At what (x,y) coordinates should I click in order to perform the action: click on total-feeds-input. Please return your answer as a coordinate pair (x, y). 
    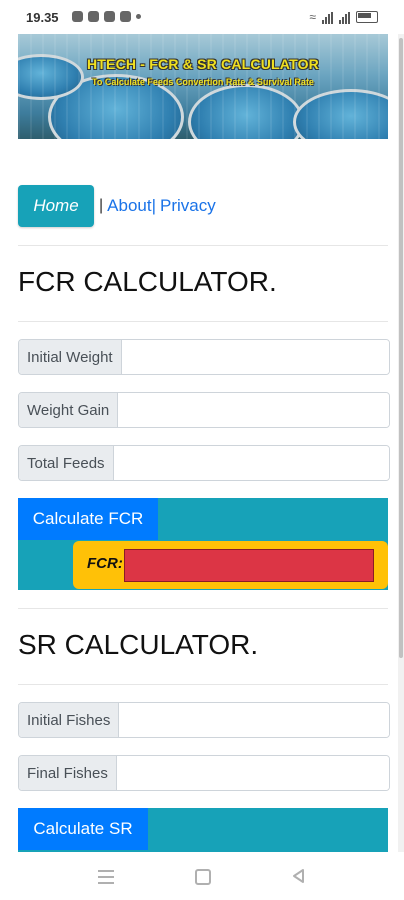
    Looking at the image, I should click on (251, 463).